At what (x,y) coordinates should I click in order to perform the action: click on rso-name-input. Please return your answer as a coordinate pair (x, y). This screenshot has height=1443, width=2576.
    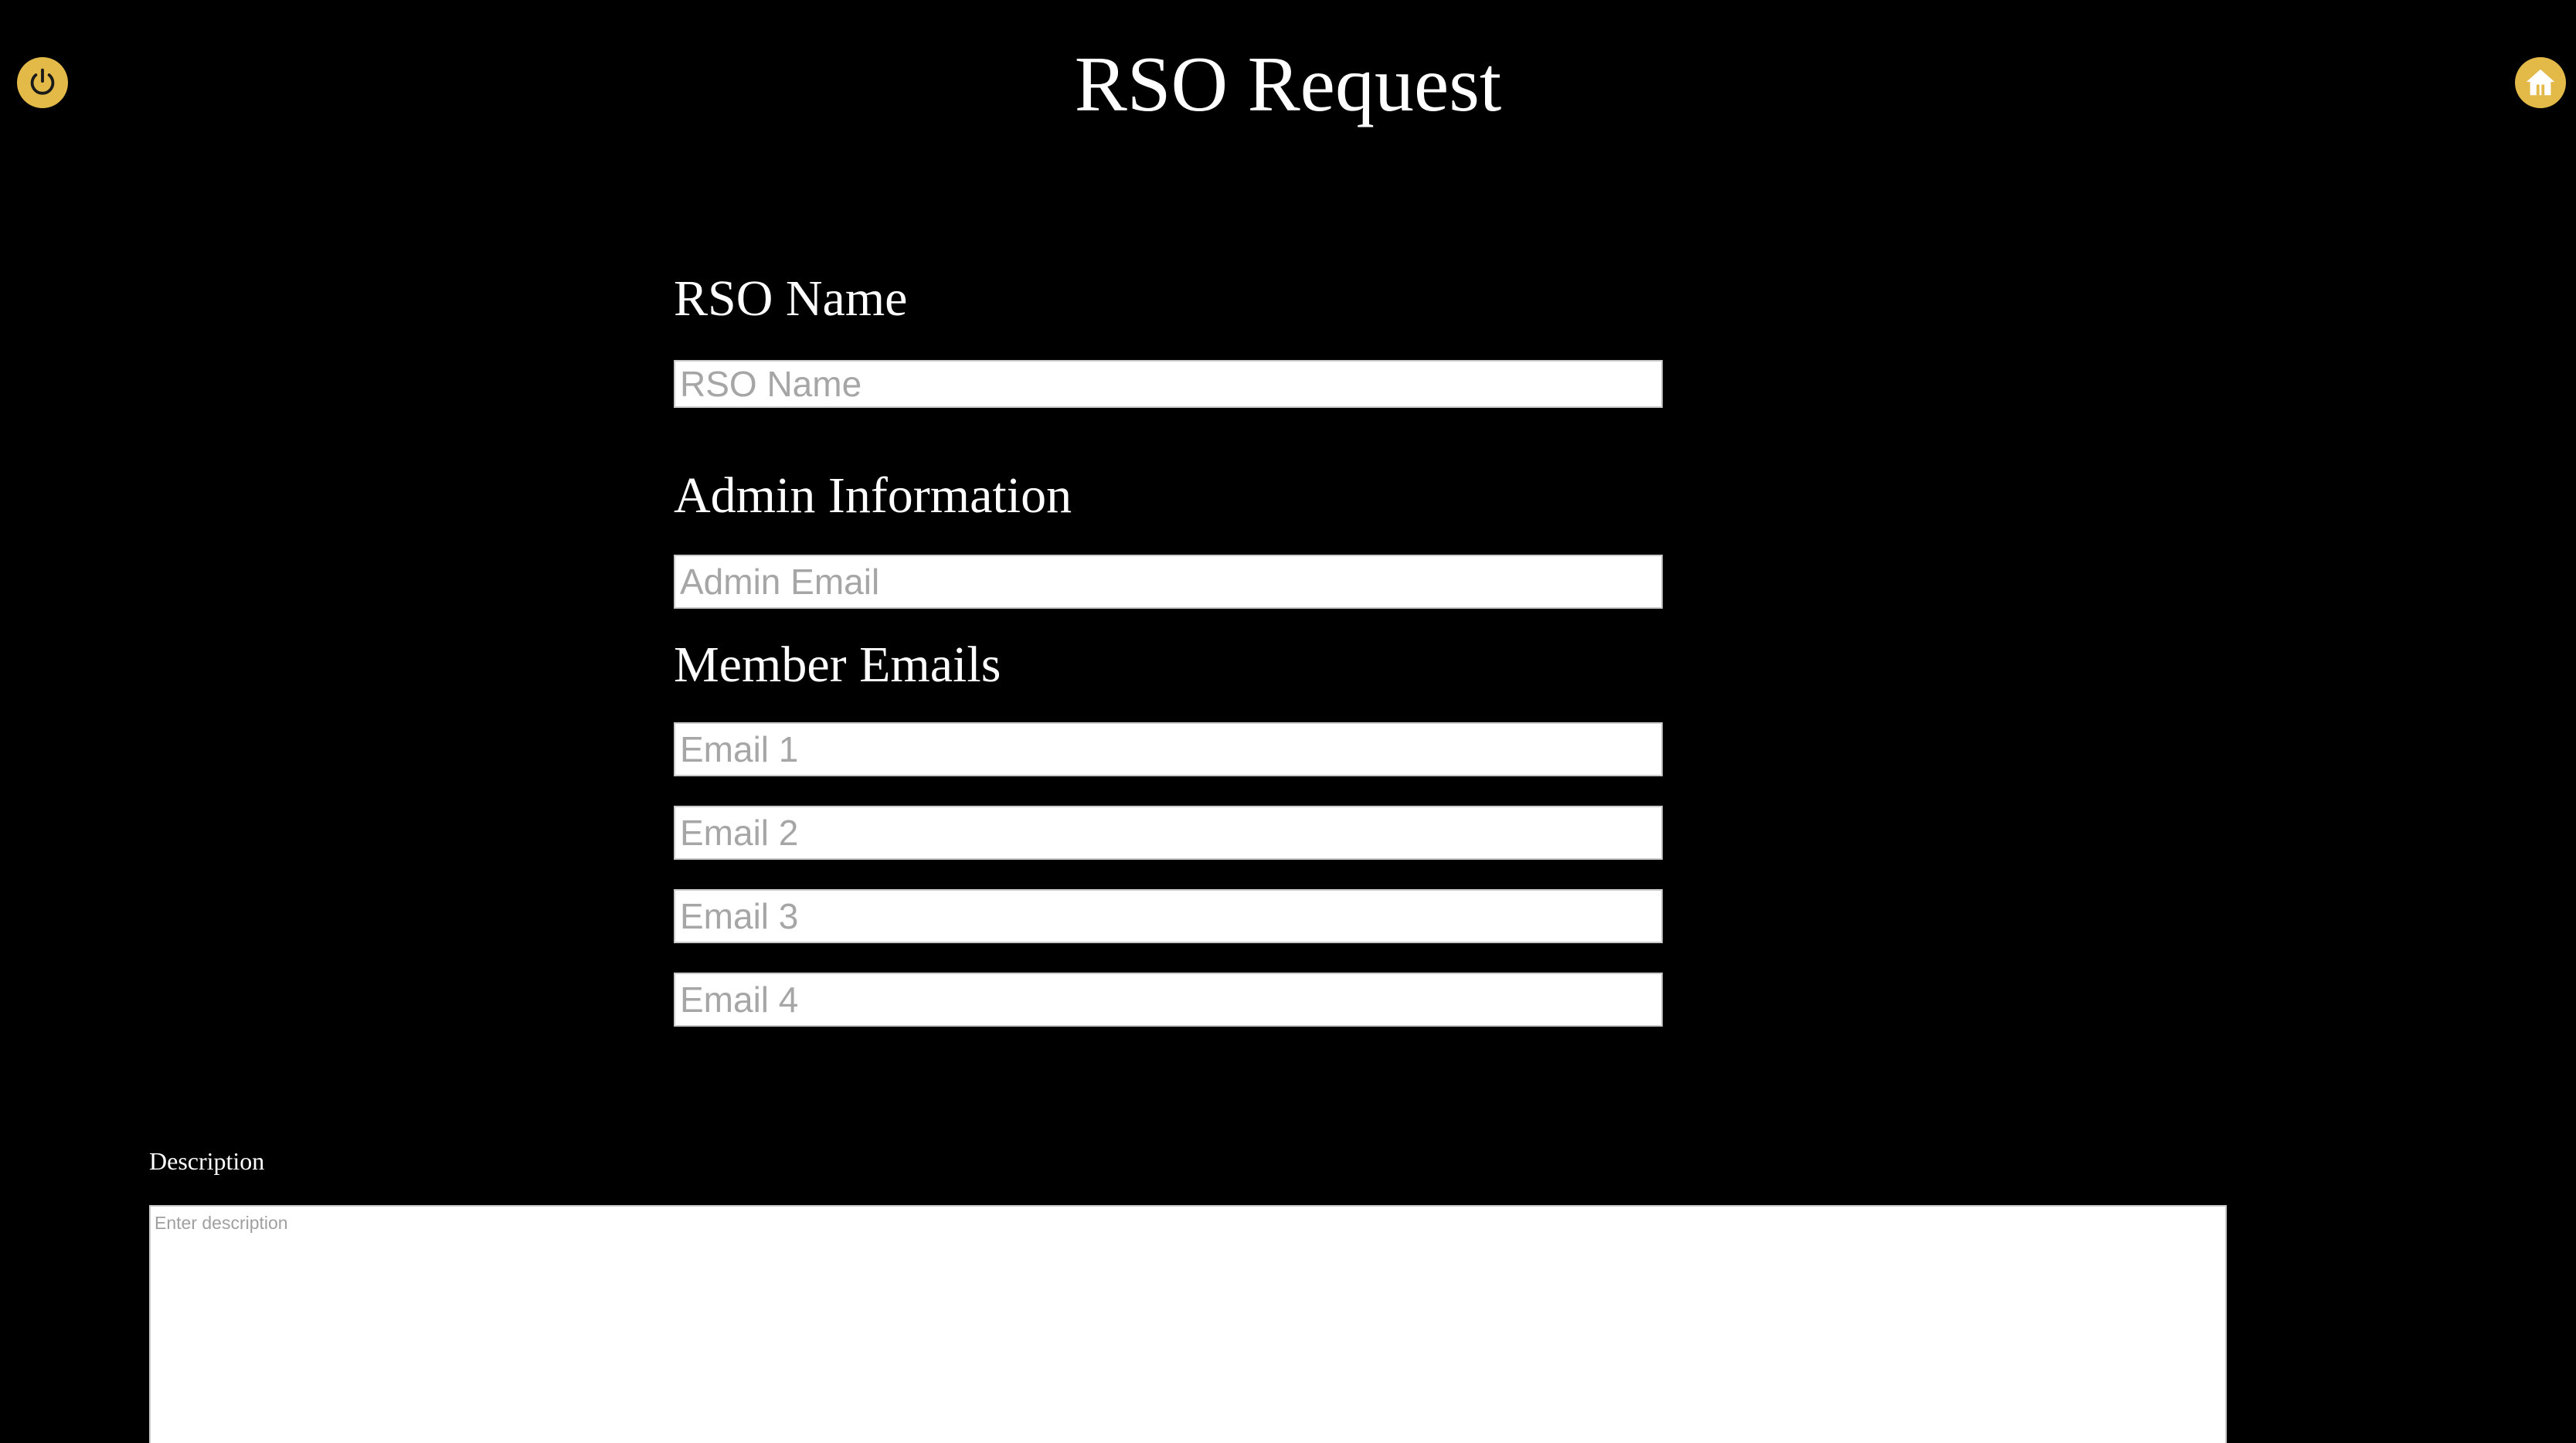
    Looking at the image, I should click on (1168, 384).